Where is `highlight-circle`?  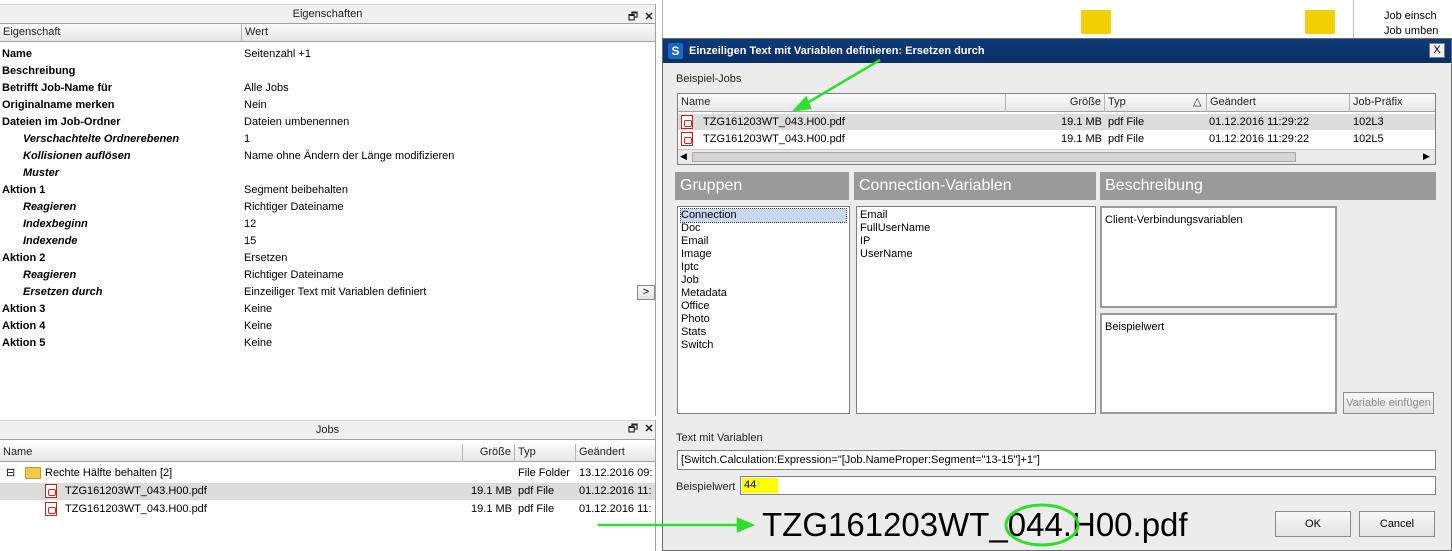
highlight-circle is located at coordinates (1042, 525).